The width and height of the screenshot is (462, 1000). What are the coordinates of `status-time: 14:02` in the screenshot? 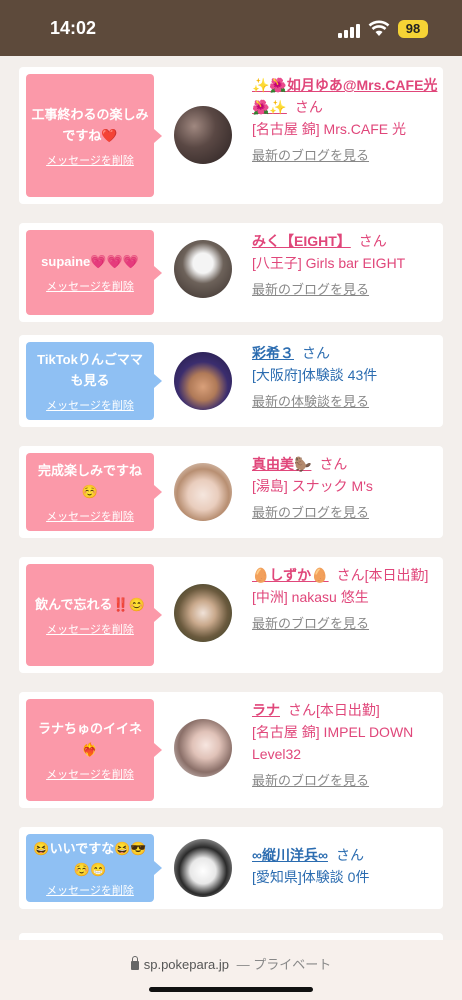 It's located at (73, 28).